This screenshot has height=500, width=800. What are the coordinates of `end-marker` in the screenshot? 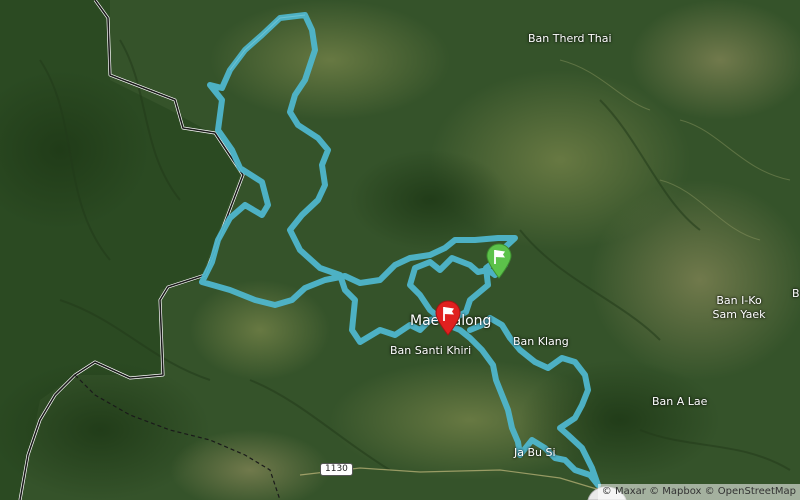 It's located at (448, 320).